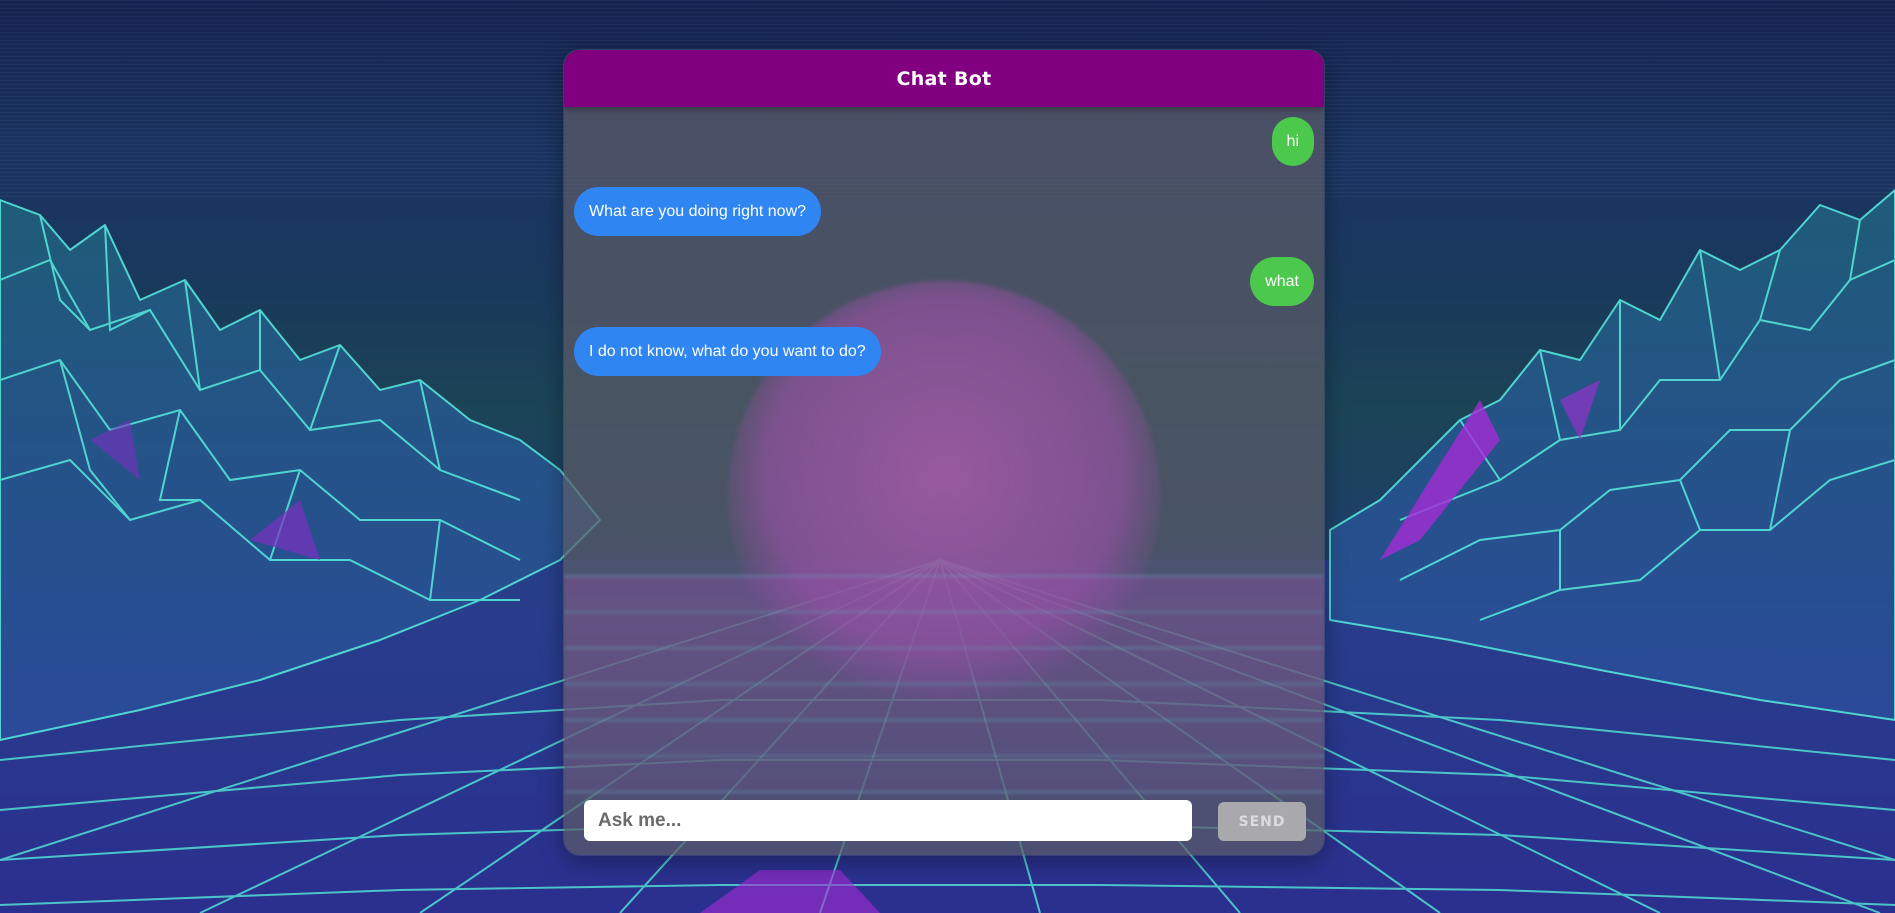 The height and width of the screenshot is (913, 1895). Describe the element at coordinates (698, 211) in the screenshot. I see `bot-message: What are you doing right now?` at that location.